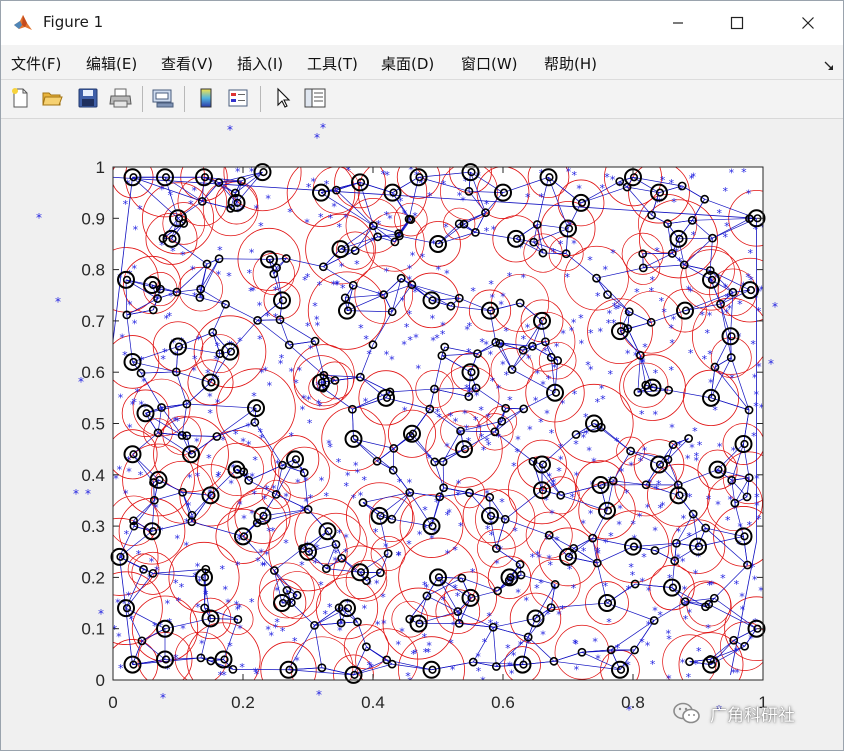 The image size is (844, 751). What do you see at coordinates (206, 98) in the screenshot?
I see `insert-colorbar-button` at bounding box center [206, 98].